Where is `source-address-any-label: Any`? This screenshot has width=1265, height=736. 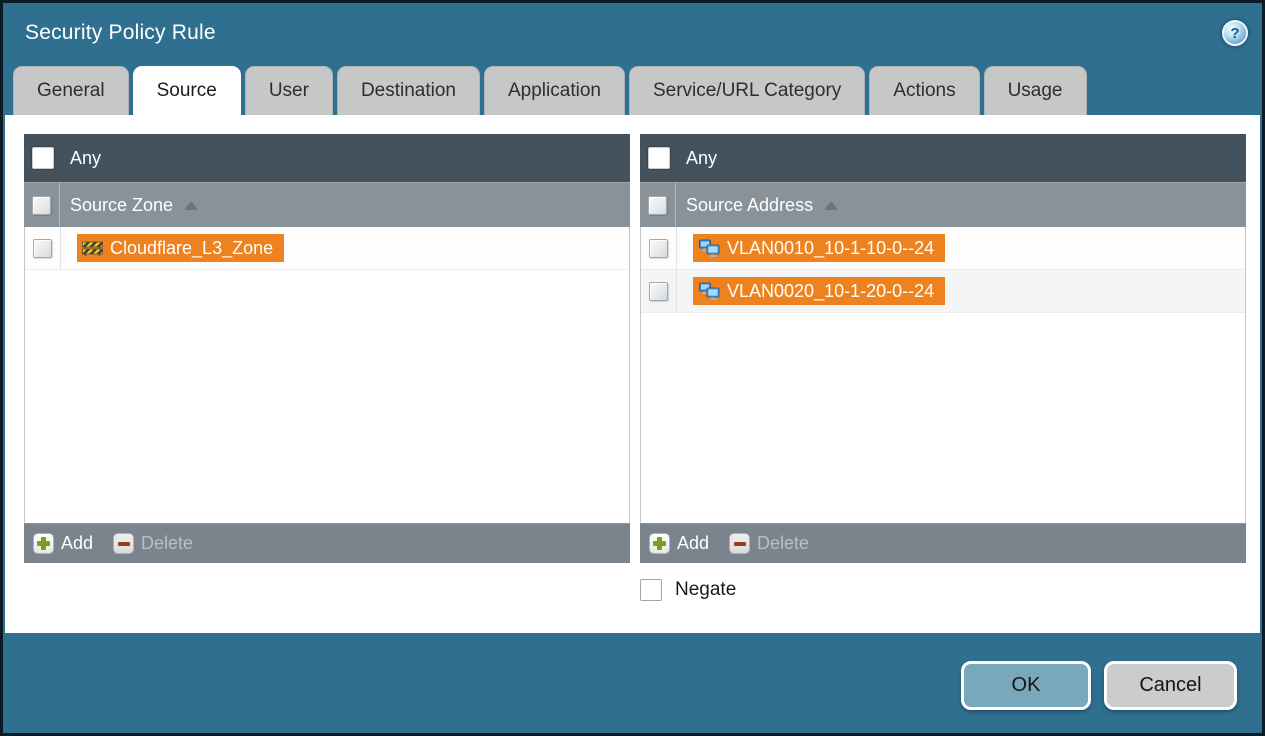 source-address-any-label: Any is located at coordinates (702, 157).